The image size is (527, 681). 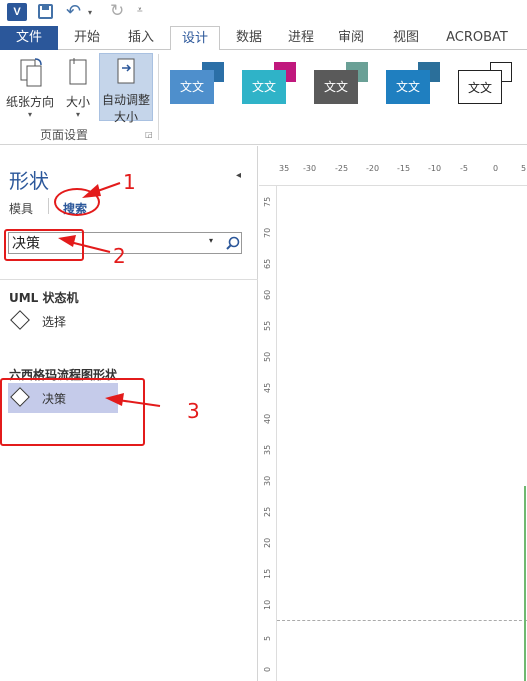 I want to click on page-setup-group-label: 页面设置, so click(x=64, y=135).